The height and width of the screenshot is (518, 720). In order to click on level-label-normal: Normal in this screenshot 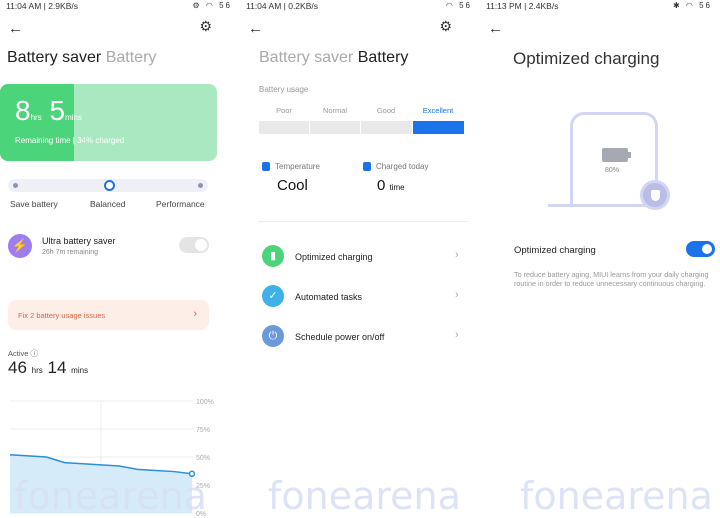, I will do `click(335, 110)`.